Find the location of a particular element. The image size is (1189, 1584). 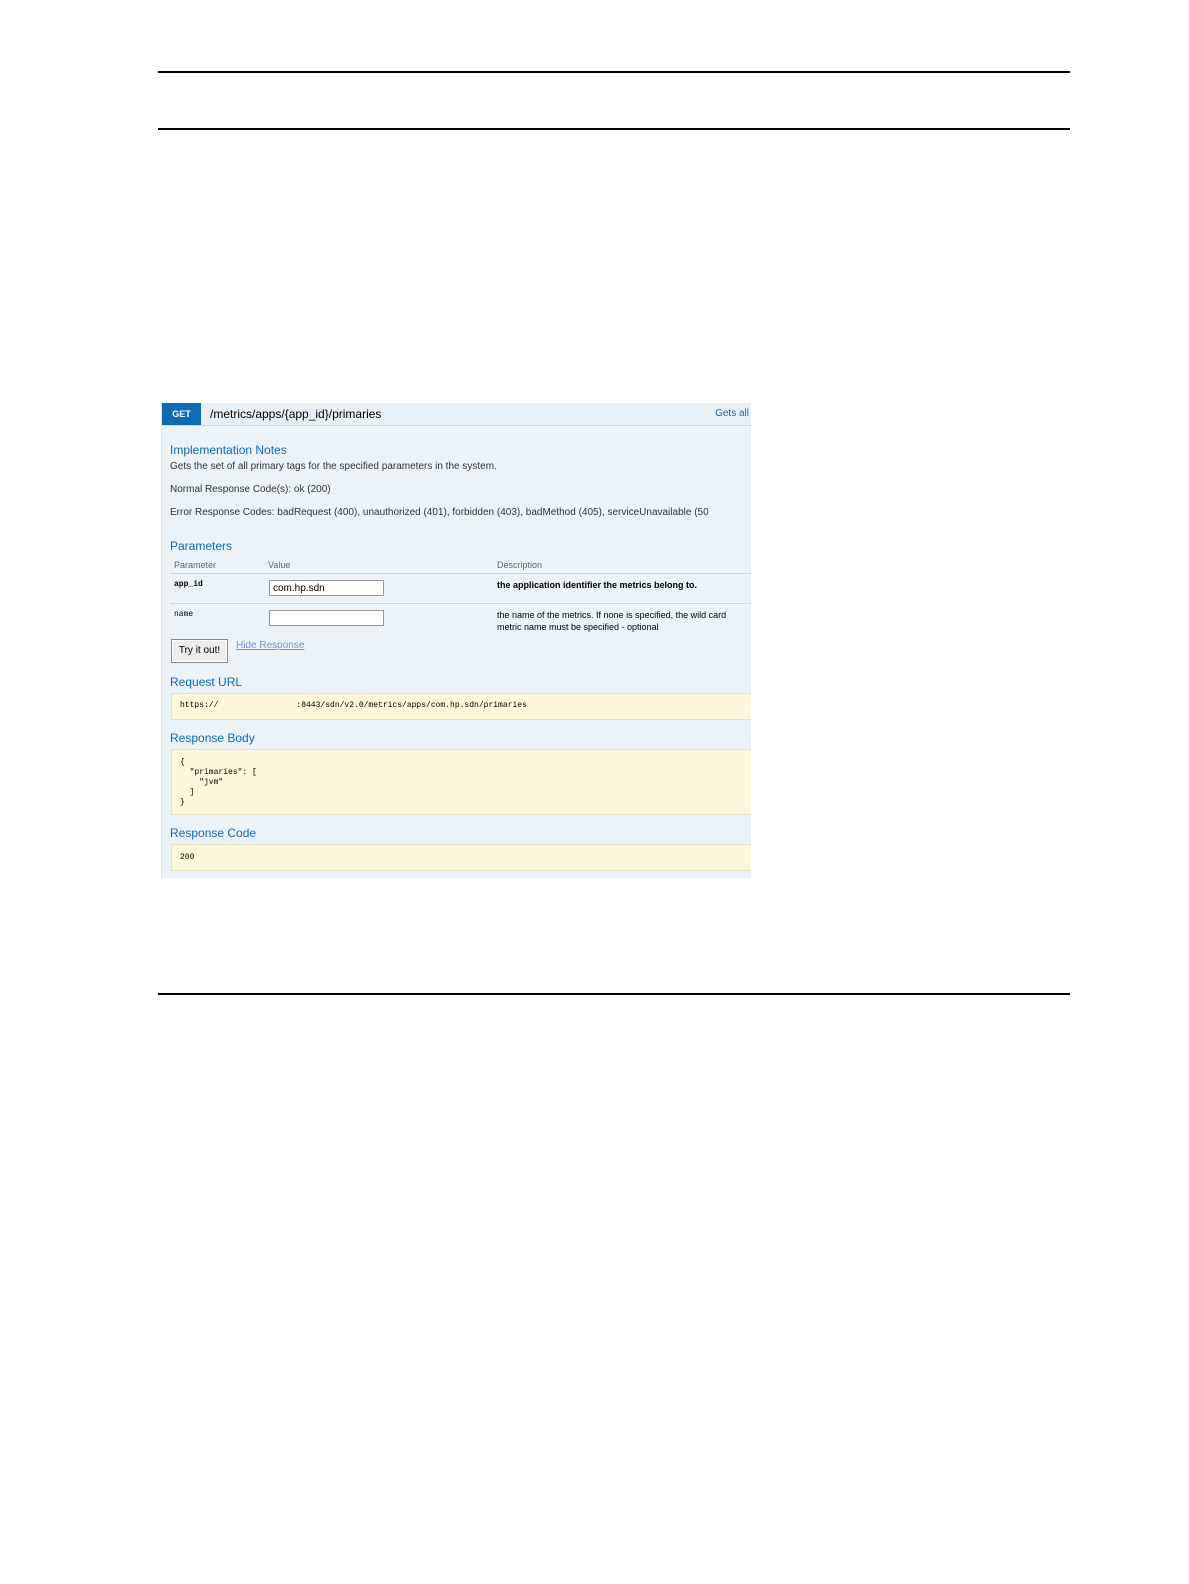

try-it-out-button: Try it out! is located at coordinates (199, 651).